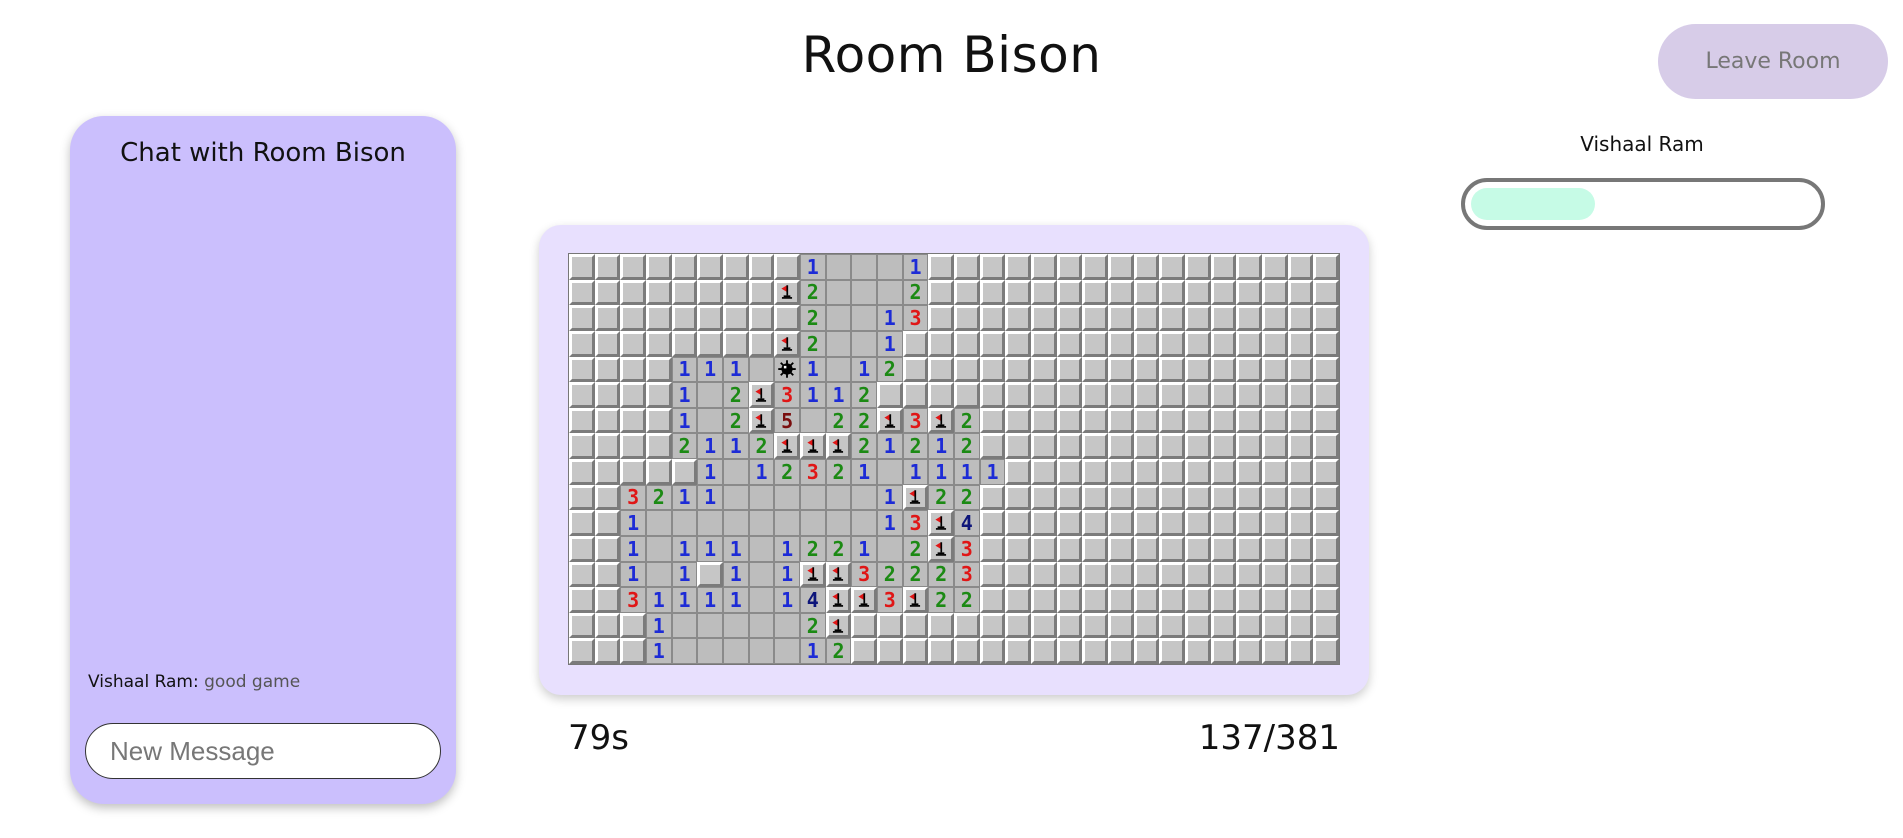 The height and width of the screenshot is (838, 1903). Describe the element at coordinates (633, 497) in the screenshot. I see `number-cell: 3` at that location.